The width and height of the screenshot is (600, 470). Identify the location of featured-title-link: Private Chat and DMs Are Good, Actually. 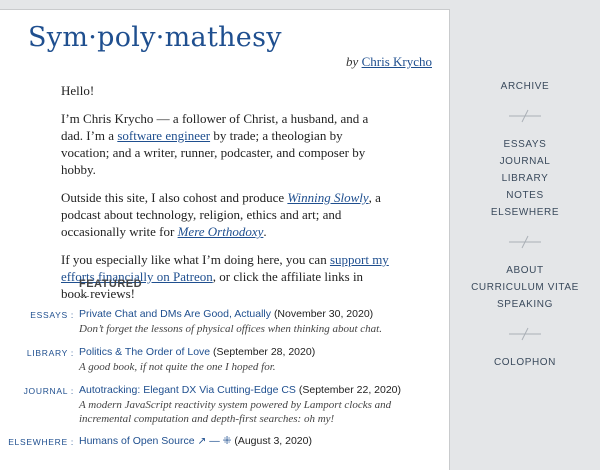
(175, 314).